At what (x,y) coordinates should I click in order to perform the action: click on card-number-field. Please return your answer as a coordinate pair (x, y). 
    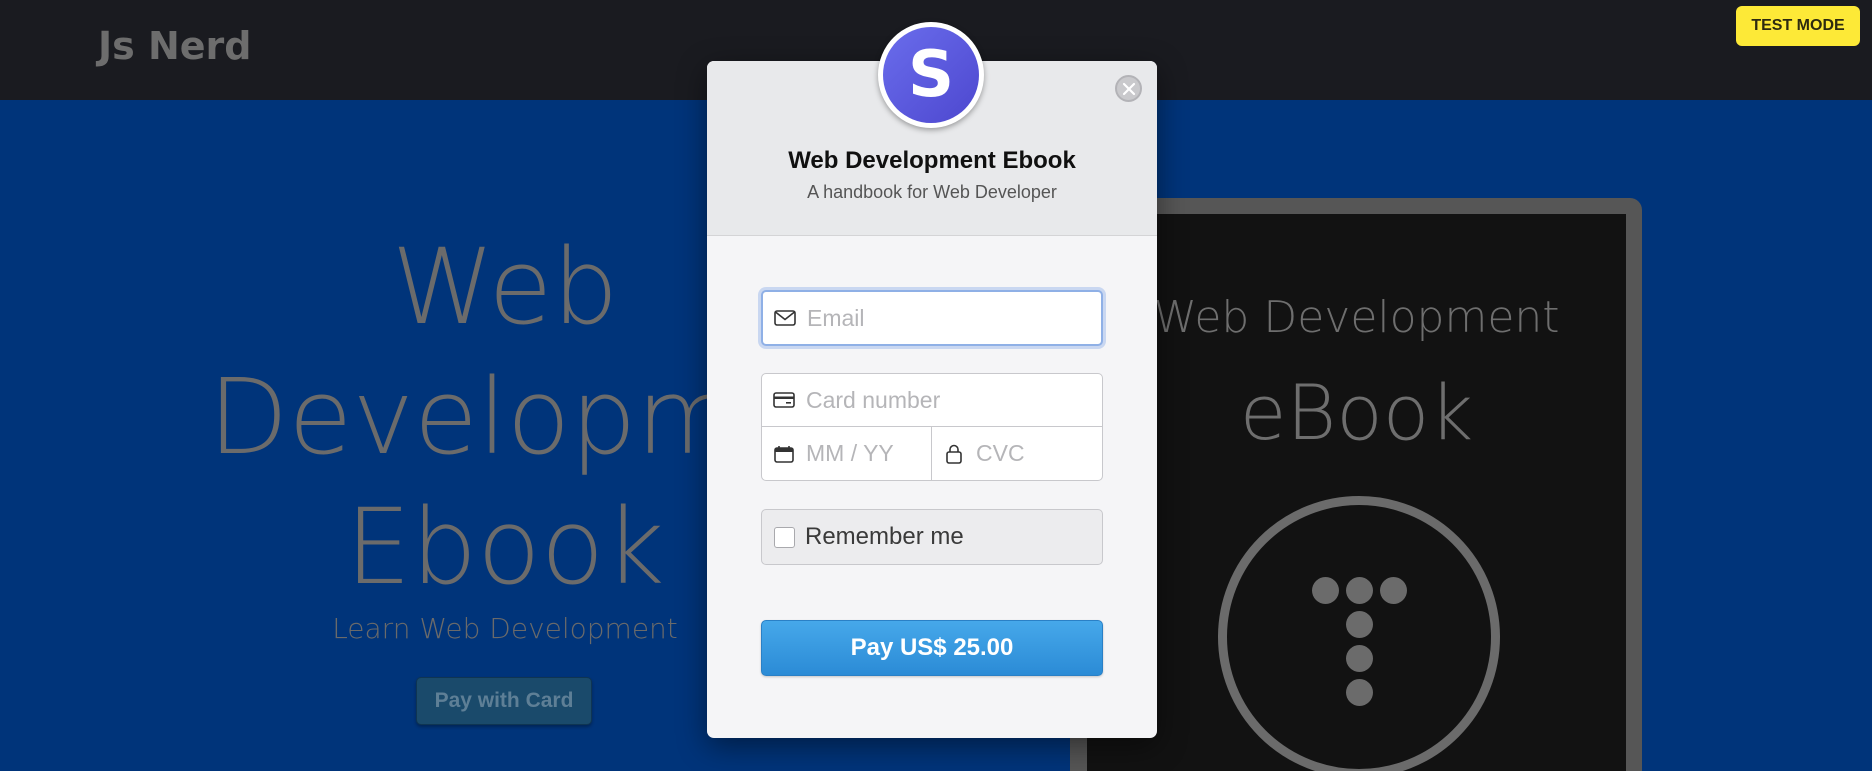
    Looking at the image, I should click on (932, 400).